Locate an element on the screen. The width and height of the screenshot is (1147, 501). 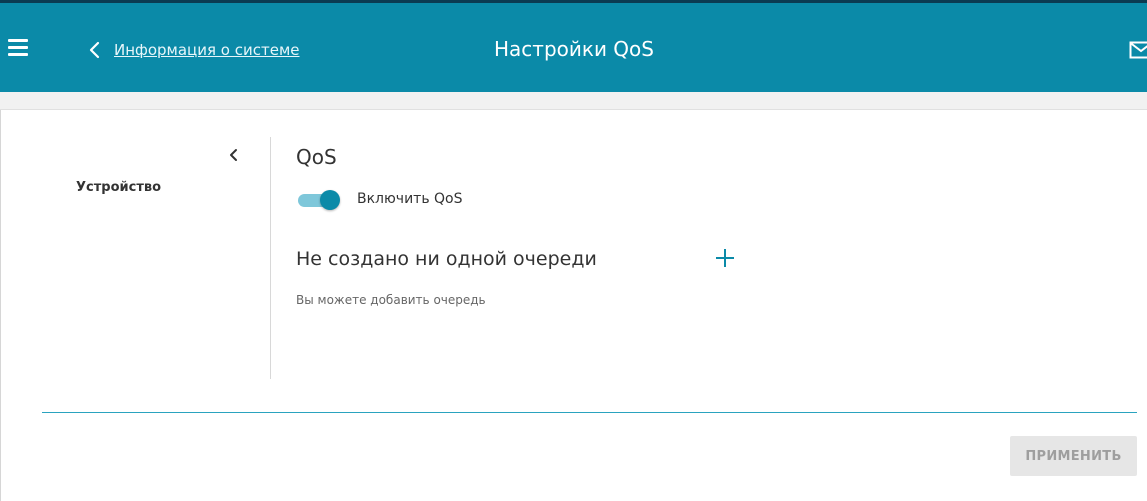
header-subbar is located at coordinates (573, 101).